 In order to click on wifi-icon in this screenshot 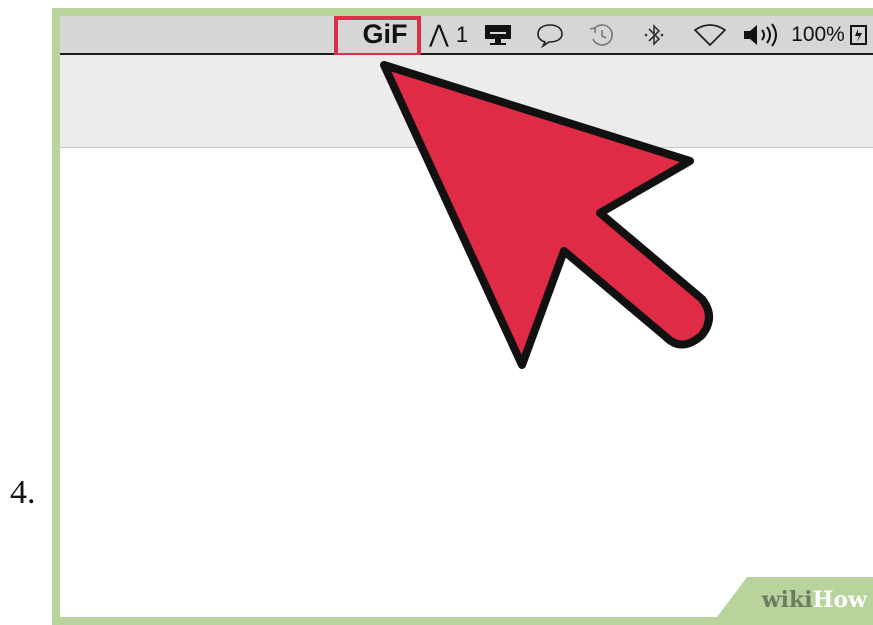, I will do `click(710, 34)`.